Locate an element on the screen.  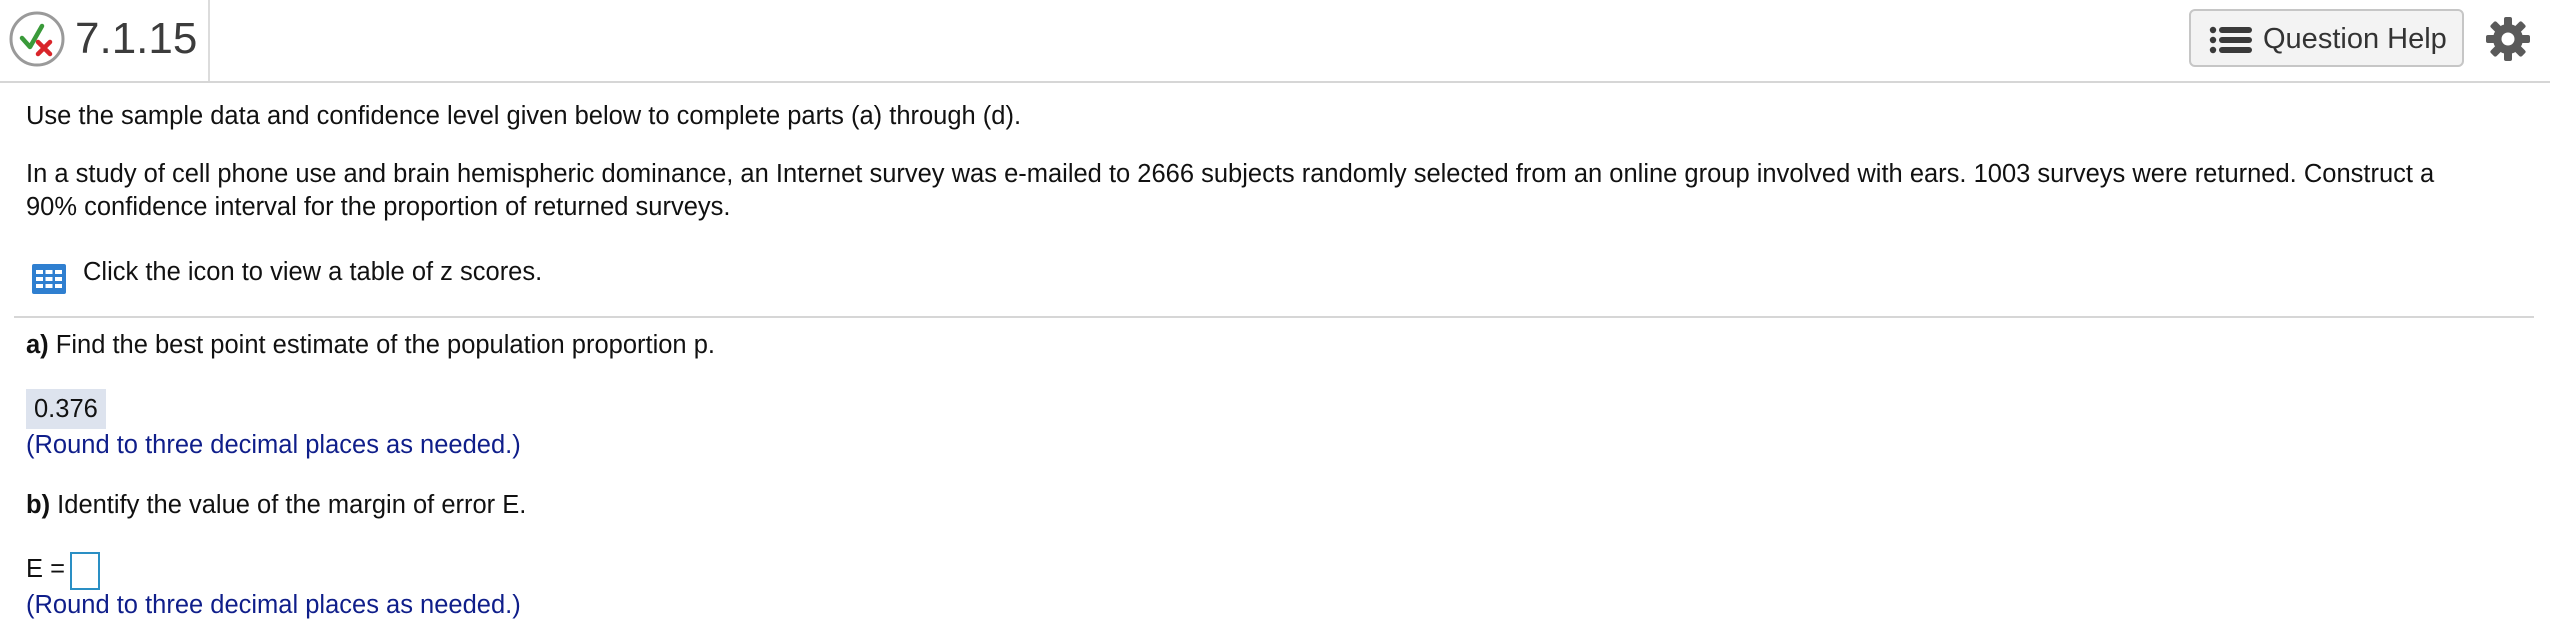
part-a-answer: 0.376 is located at coordinates (66, 409).